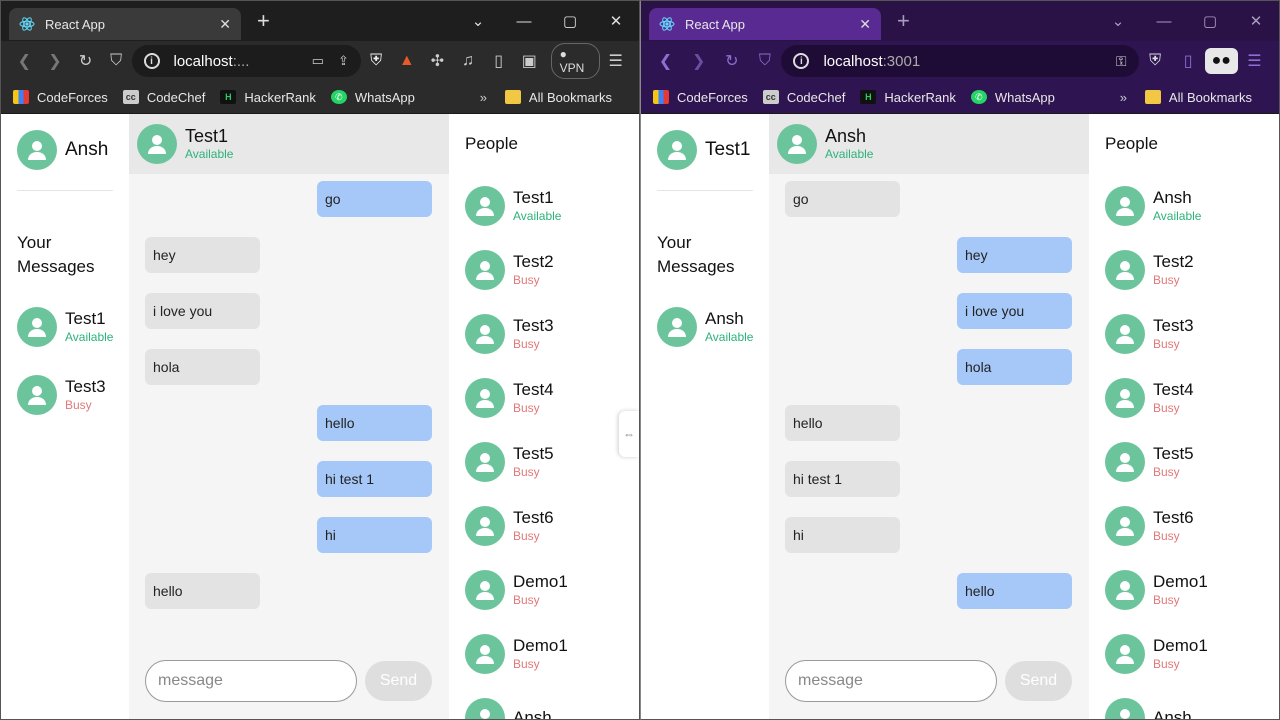 The width and height of the screenshot is (1280, 720). Describe the element at coordinates (705, 327) in the screenshot. I see `conversation-item: Ansh Available` at that location.